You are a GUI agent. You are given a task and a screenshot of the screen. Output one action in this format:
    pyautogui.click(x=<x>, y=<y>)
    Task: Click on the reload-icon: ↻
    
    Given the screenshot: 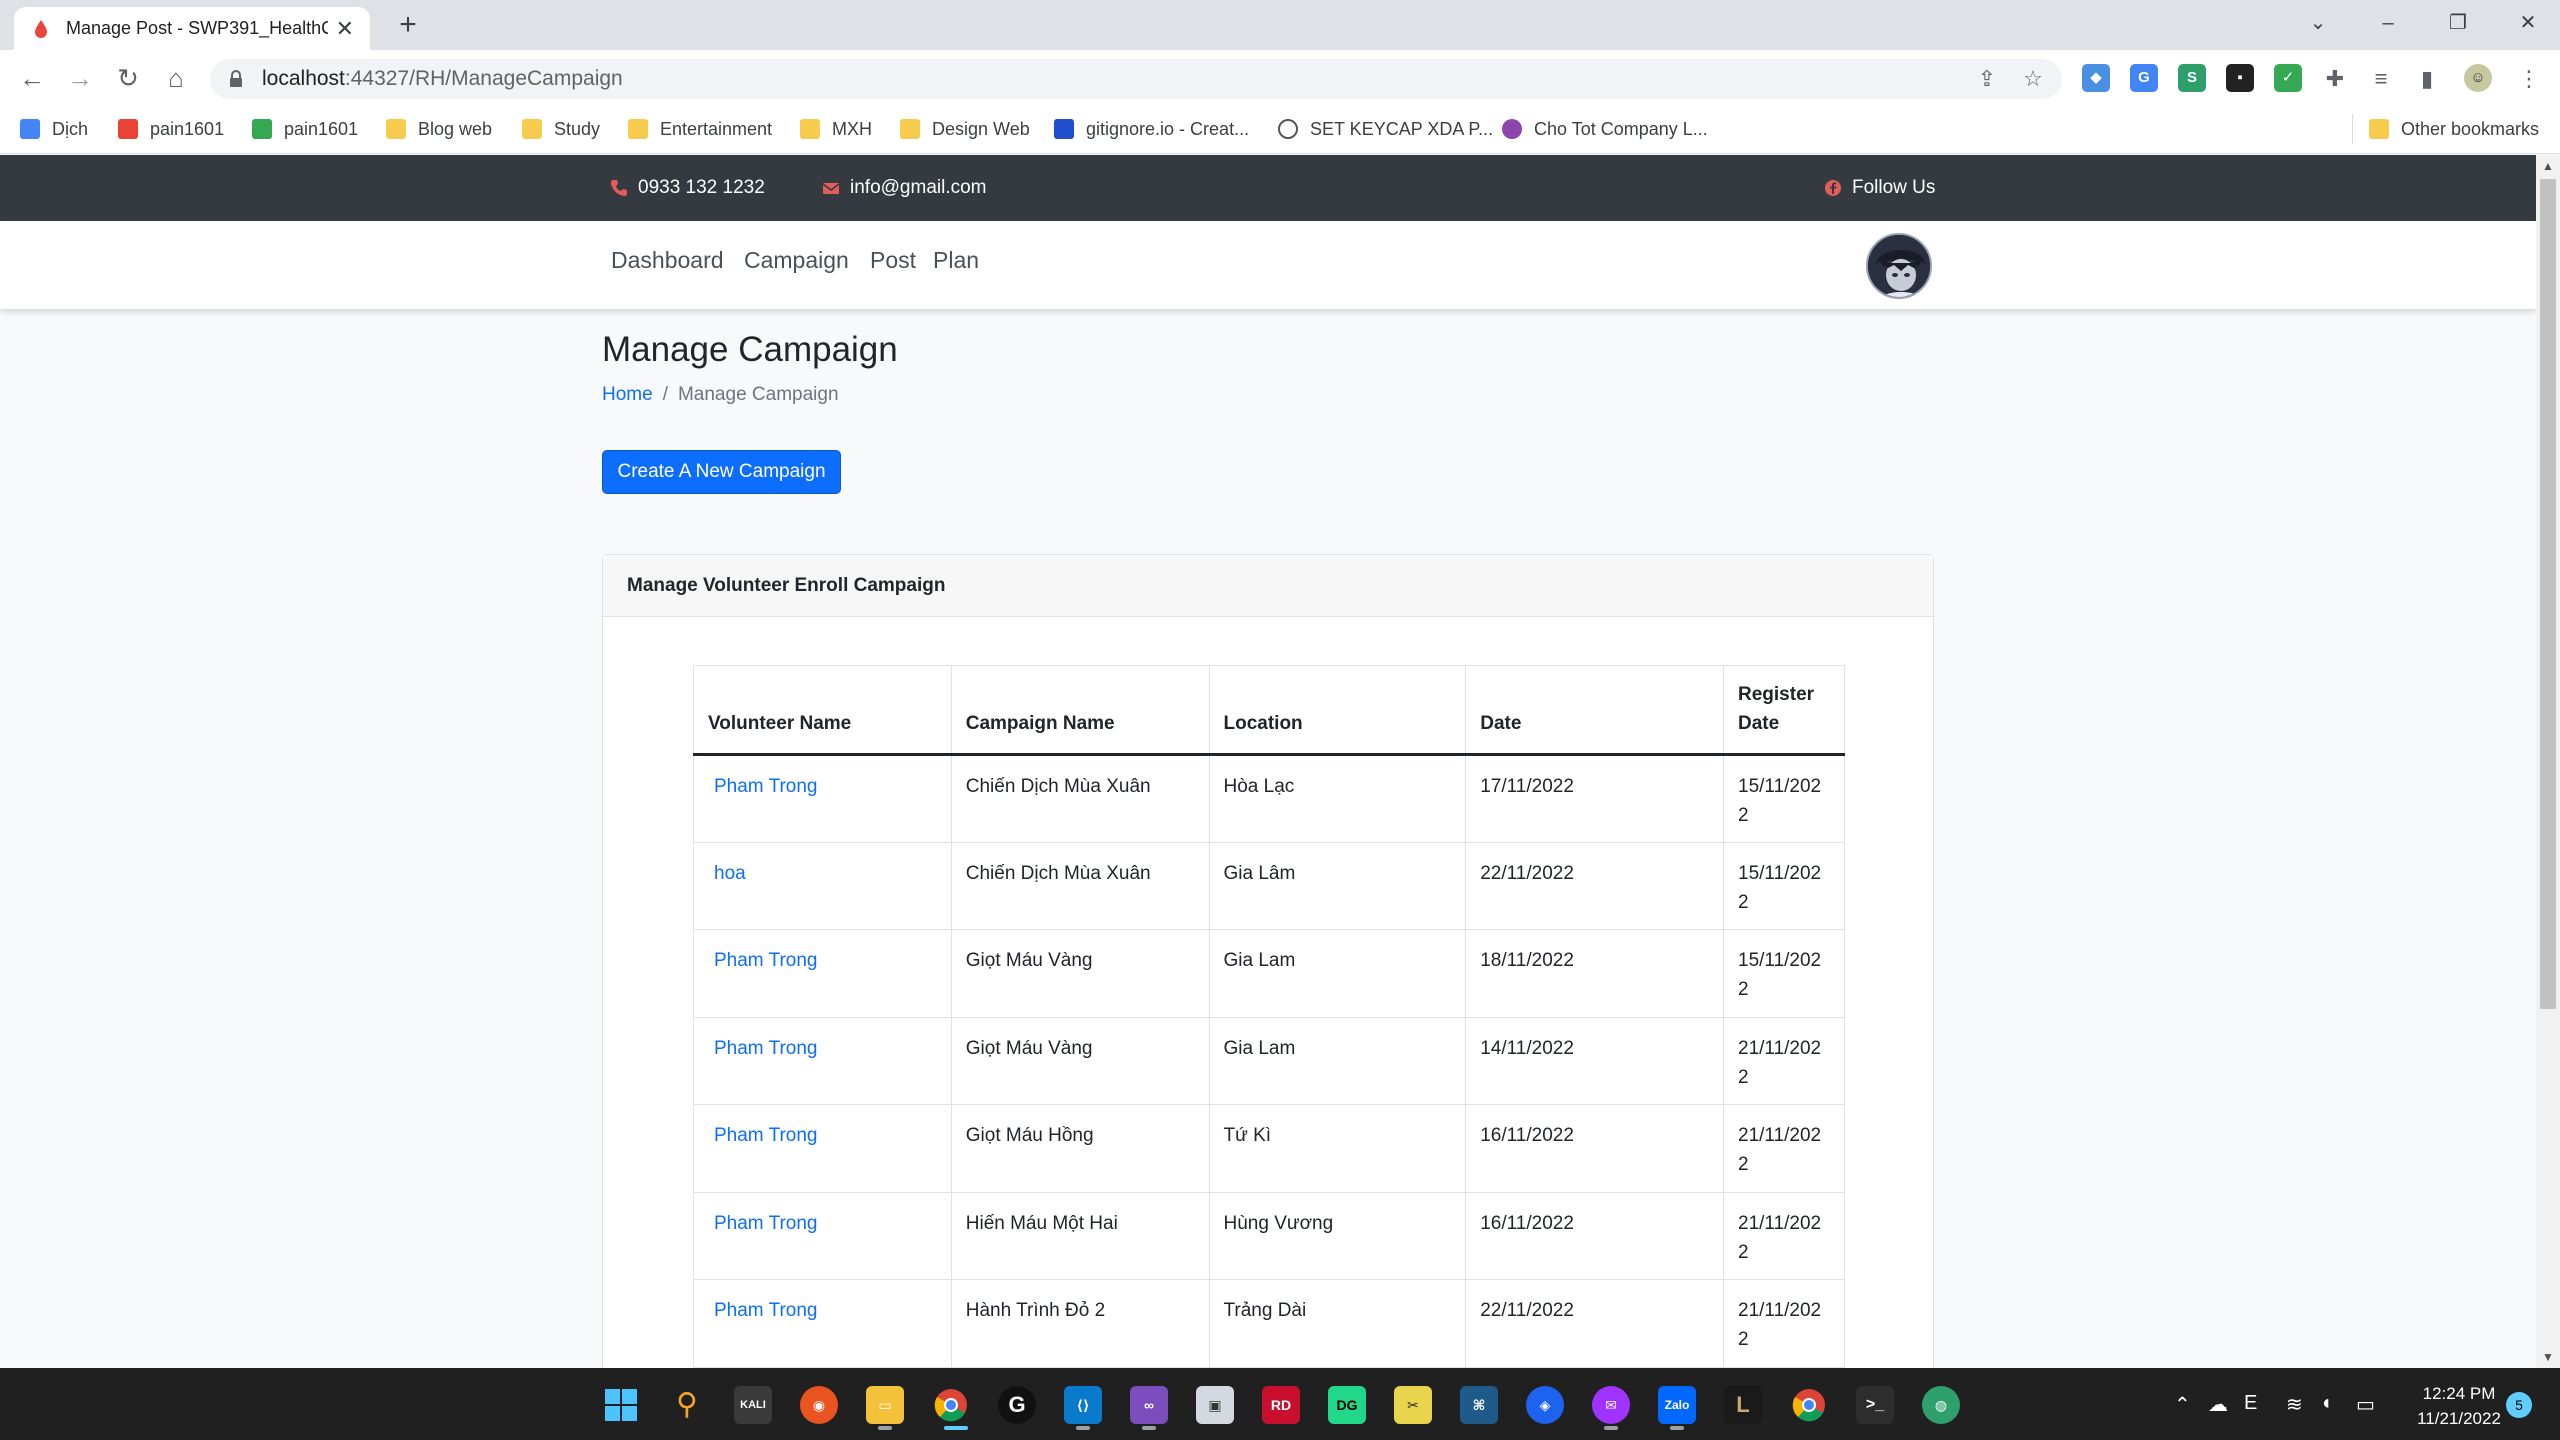 What is the action you would take?
    pyautogui.click(x=128, y=78)
    